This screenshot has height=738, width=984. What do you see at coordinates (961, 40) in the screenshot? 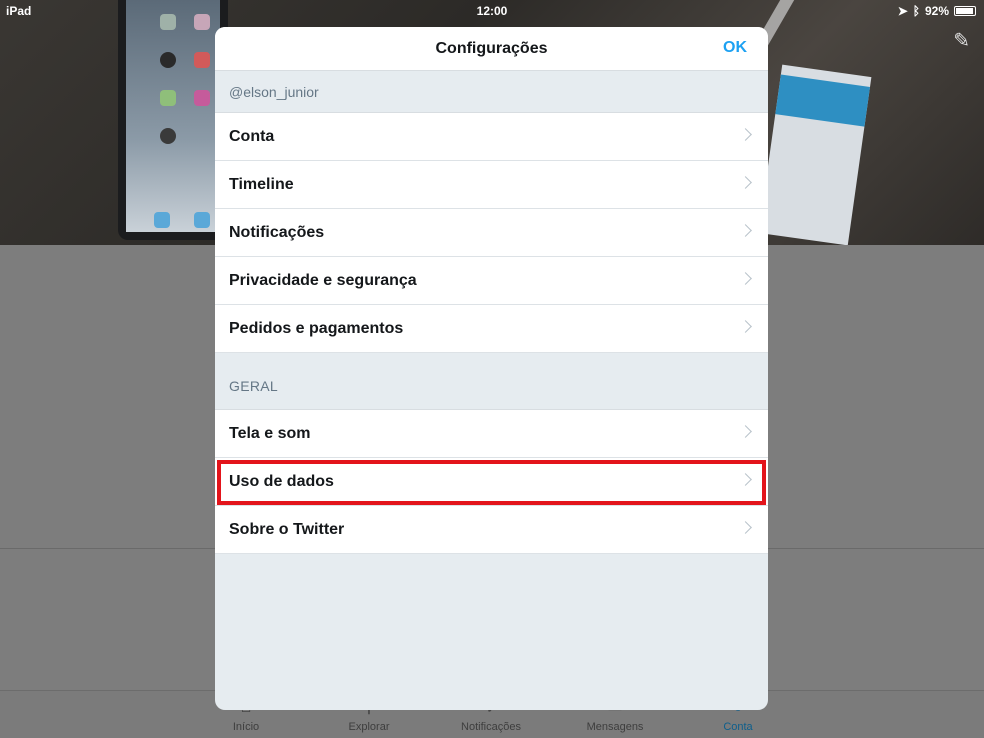
I see `compose-icon: ✎` at bounding box center [961, 40].